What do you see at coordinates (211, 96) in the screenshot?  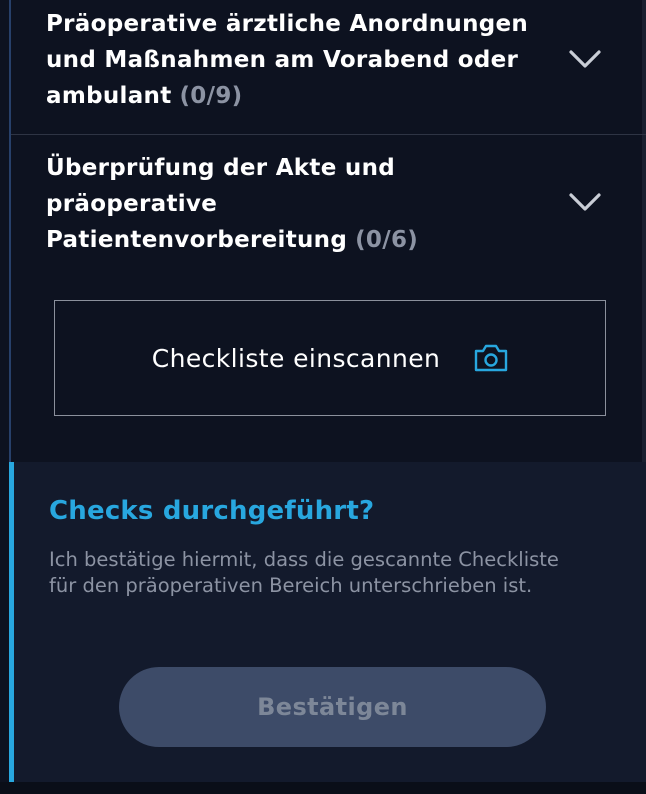 I see `section-progress-count: (0/9)` at bounding box center [211, 96].